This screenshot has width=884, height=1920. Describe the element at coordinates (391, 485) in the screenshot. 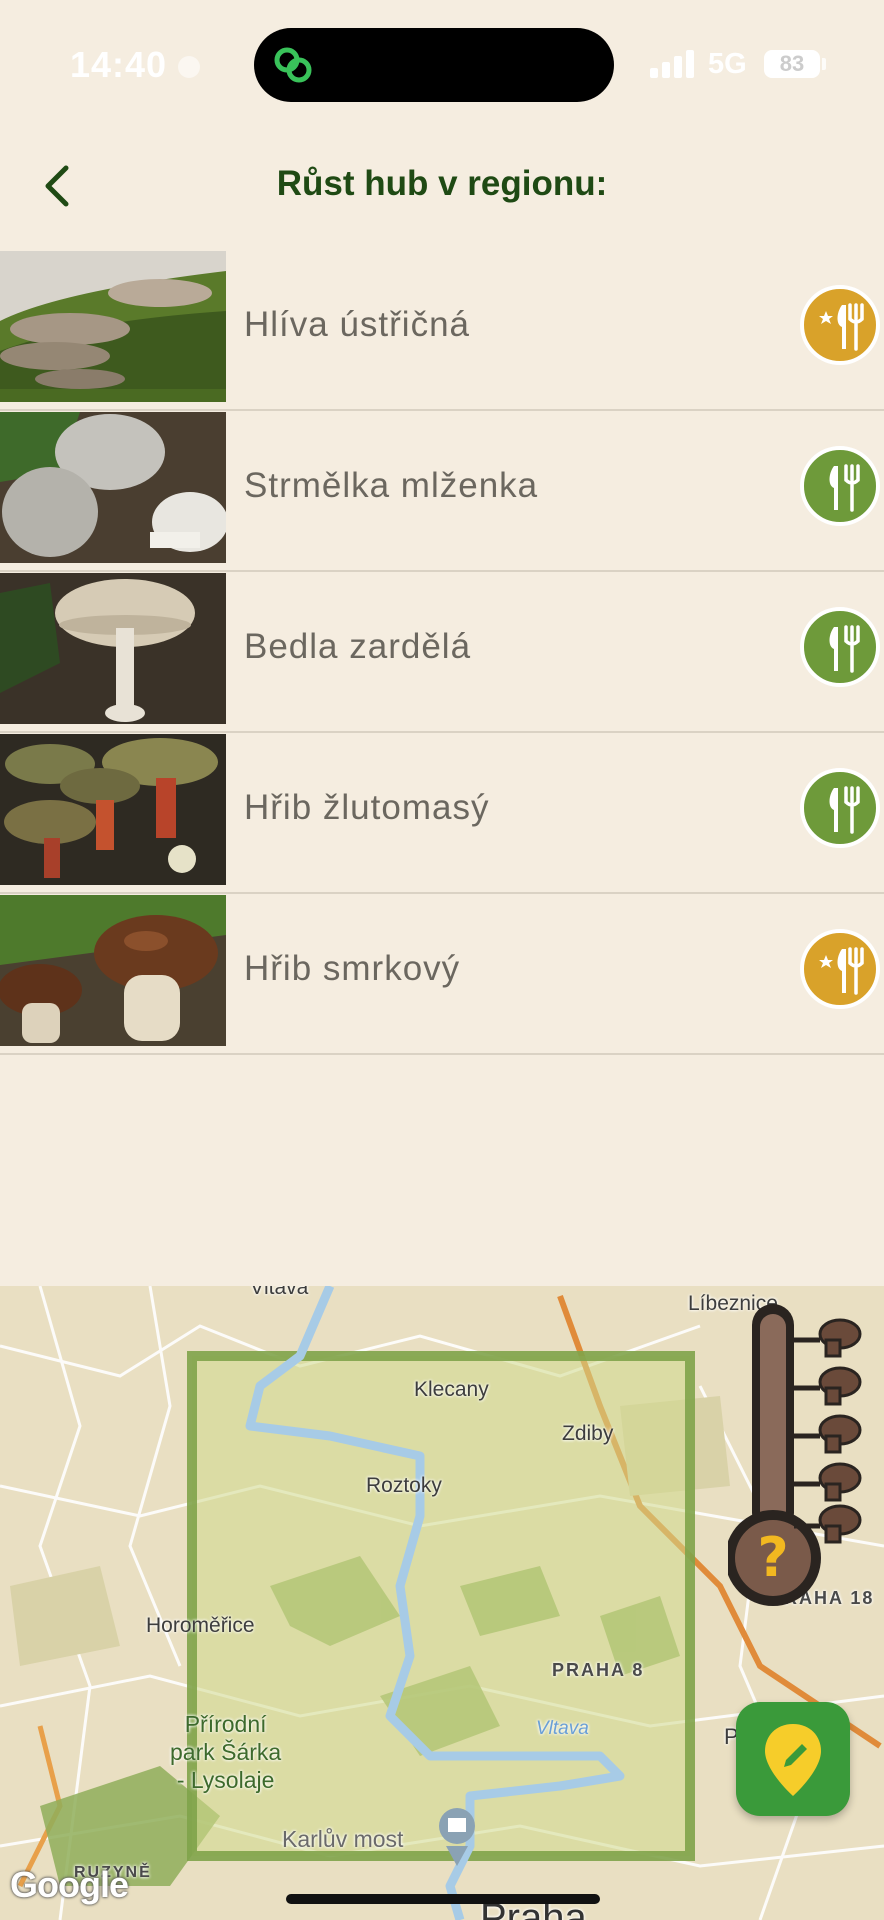

I see `mushroom-name: Strmělka mlženka` at that location.